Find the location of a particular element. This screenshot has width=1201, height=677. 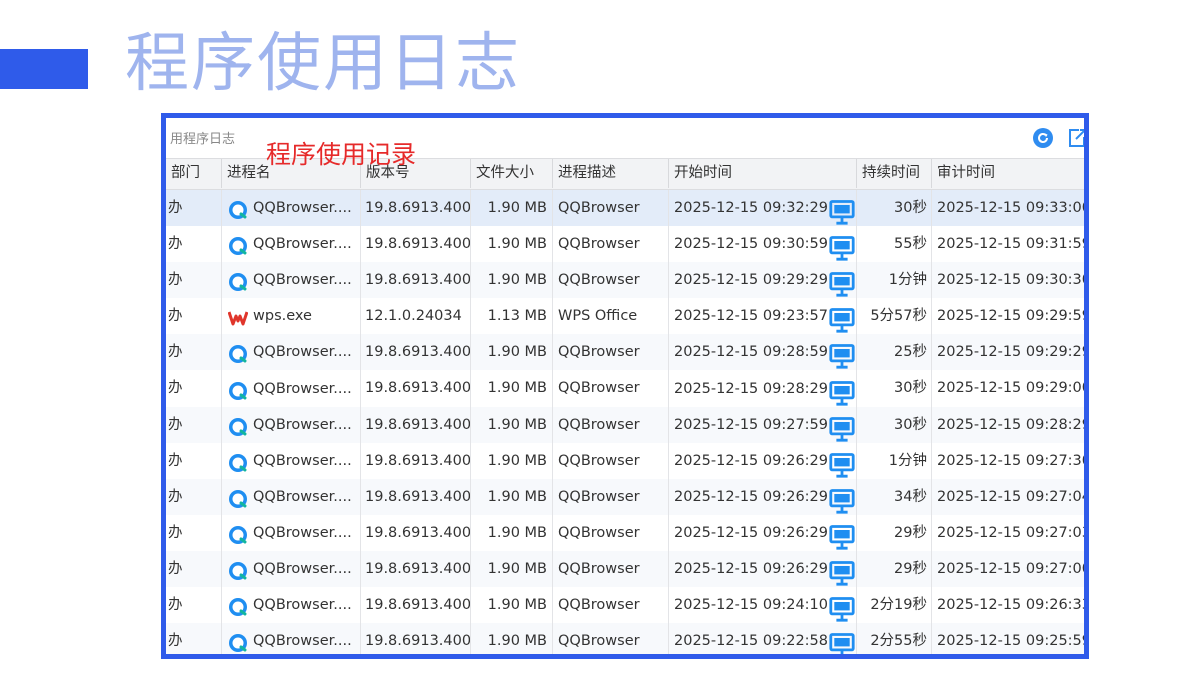

cell-start: 2025-12-15 09:29:29 is located at coordinates (763, 280).